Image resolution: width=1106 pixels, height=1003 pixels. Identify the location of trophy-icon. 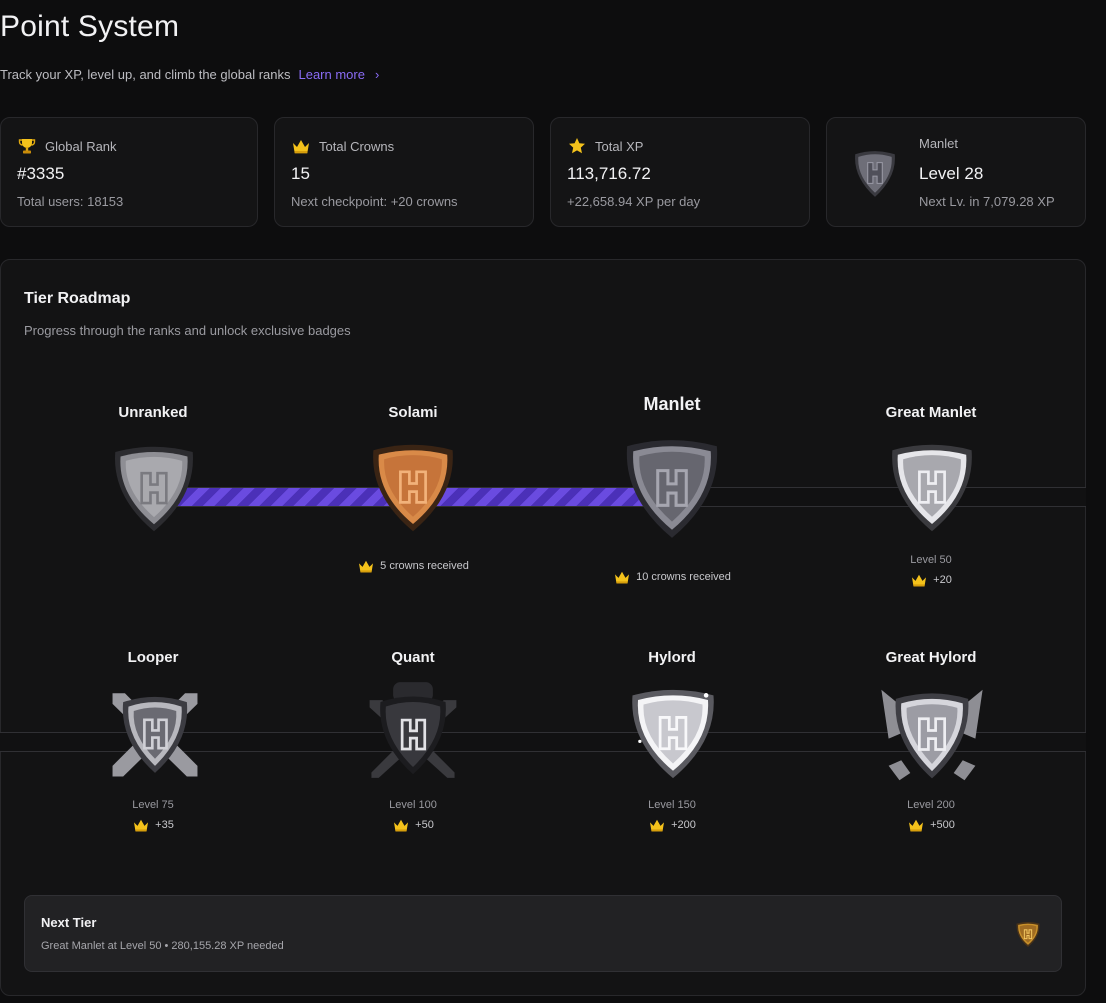
(27, 146).